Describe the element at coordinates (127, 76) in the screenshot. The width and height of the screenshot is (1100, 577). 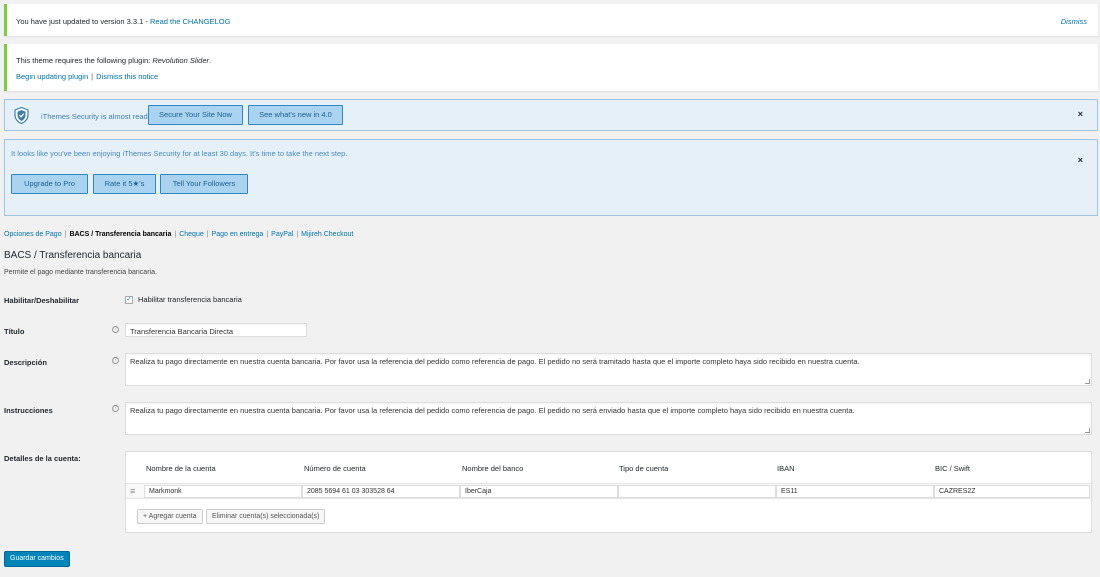
I see `dismiss-notice-link: Dismiss this notice` at that location.